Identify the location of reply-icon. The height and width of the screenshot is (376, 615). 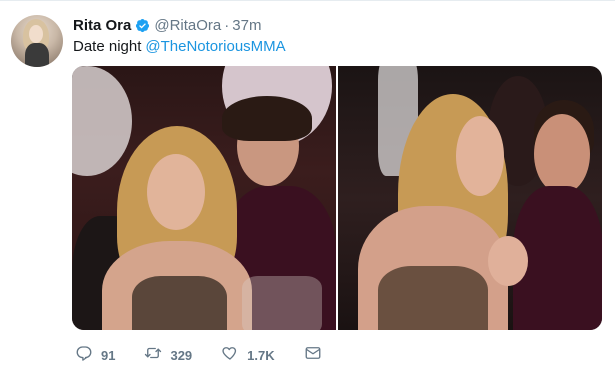
(84, 355).